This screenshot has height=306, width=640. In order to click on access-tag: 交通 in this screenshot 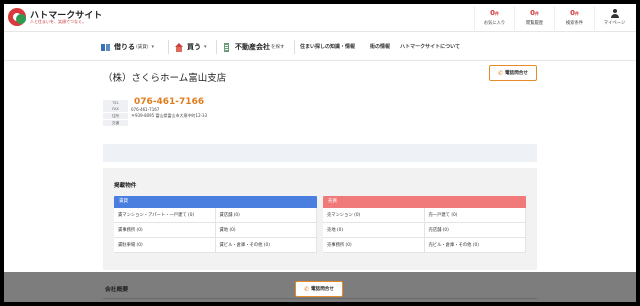, I will do `click(115, 123)`.